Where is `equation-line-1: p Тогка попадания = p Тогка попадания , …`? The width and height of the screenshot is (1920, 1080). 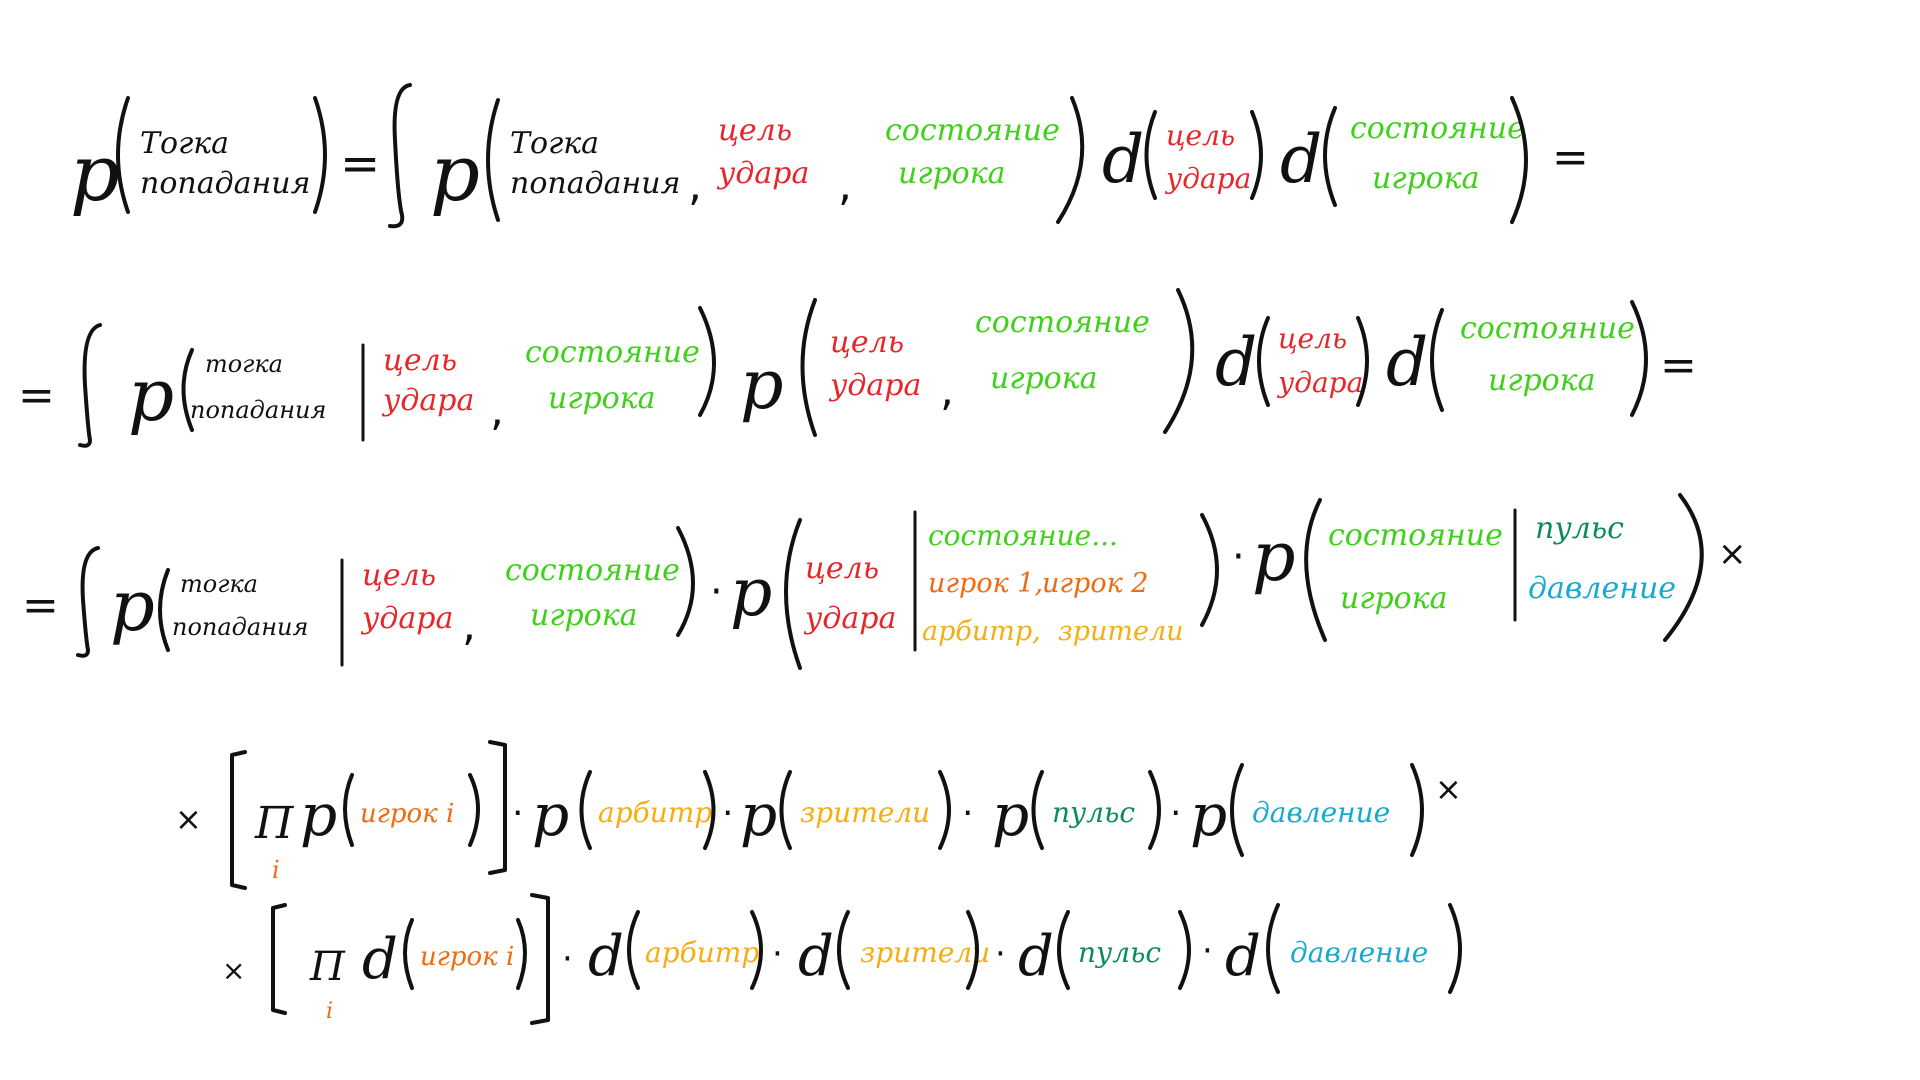 equation-line-1: p Тогка попадания = p Тогка попадания , … is located at coordinates (829, 156).